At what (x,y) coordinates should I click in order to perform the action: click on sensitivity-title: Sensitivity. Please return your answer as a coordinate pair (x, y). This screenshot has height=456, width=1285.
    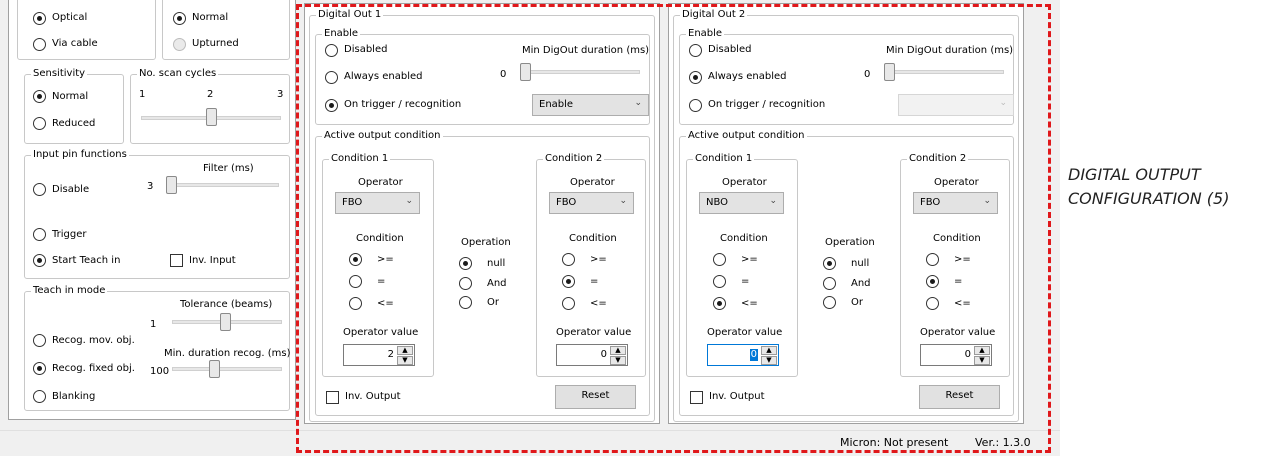
    Looking at the image, I should click on (59, 74).